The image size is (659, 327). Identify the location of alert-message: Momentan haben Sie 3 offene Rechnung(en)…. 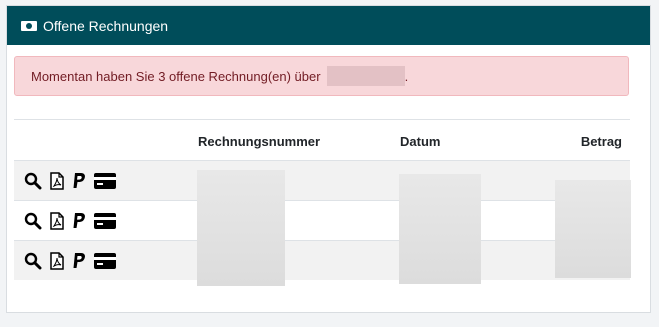
(176, 76).